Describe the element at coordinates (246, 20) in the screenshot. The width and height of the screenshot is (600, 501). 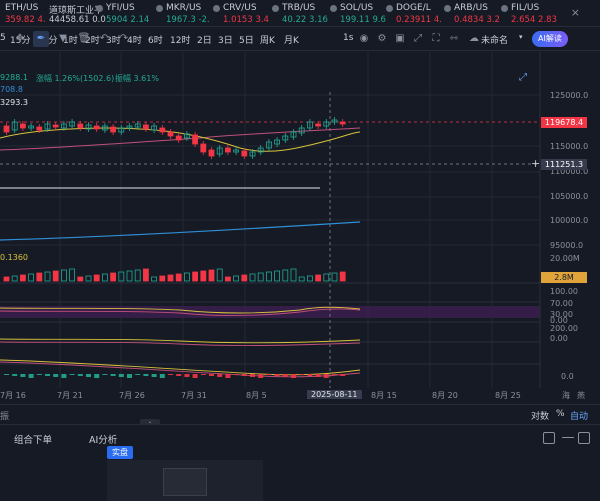
I see `ticker-price: 1.0153 3.4` at that location.